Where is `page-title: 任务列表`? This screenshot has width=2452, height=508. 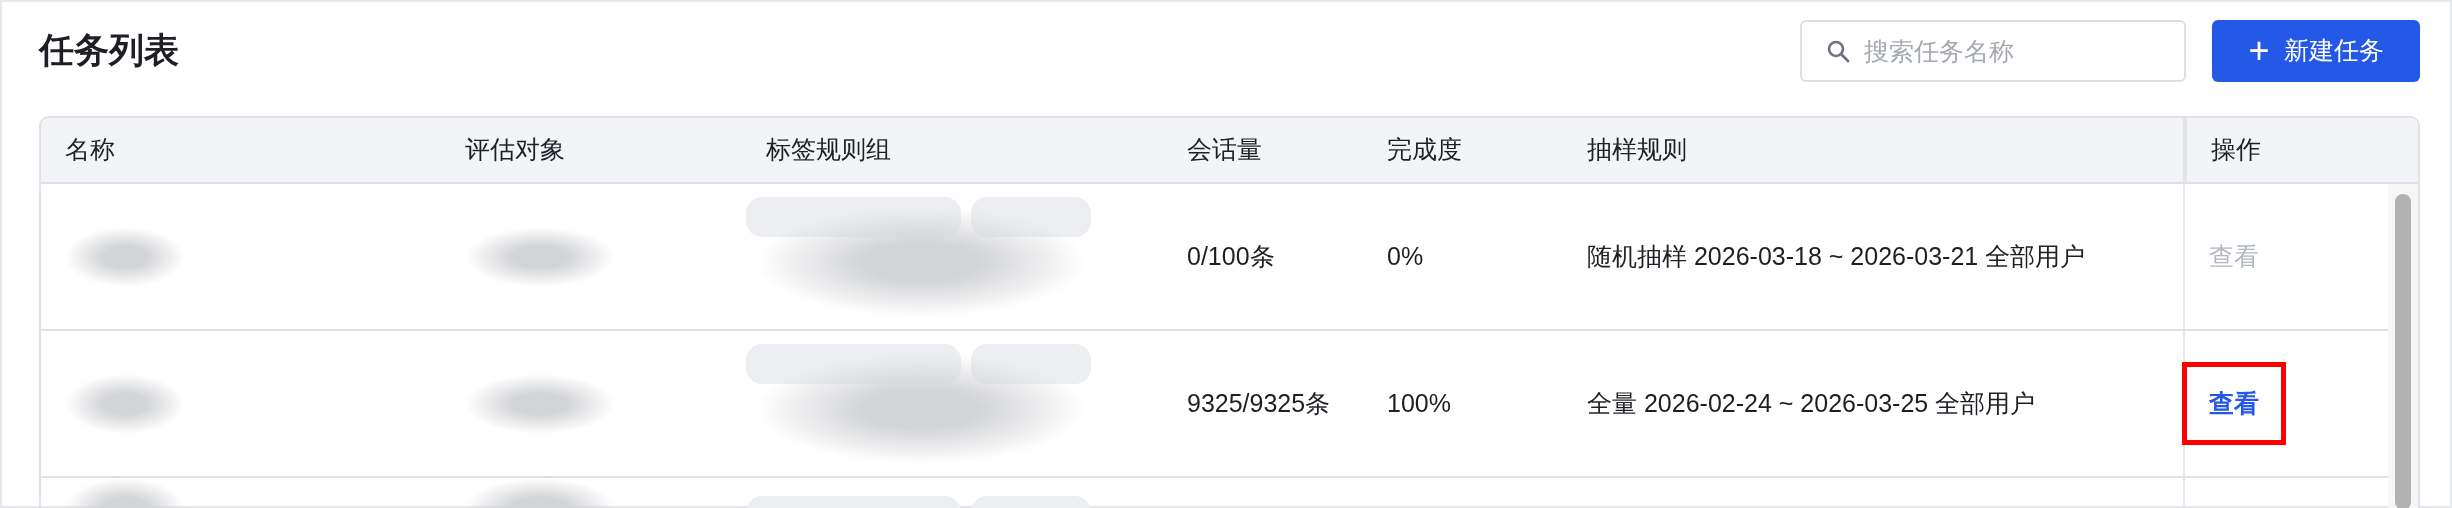 page-title: 任务列表 is located at coordinates (109, 50).